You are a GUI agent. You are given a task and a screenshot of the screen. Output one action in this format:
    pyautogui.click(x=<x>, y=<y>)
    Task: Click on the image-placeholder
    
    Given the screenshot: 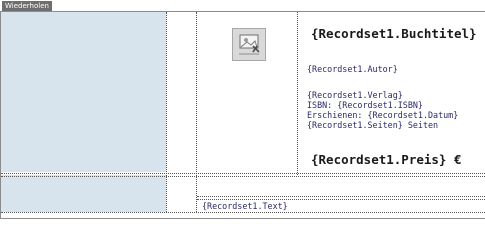 What is the action you would take?
    pyautogui.click(x=249, y=44)
    